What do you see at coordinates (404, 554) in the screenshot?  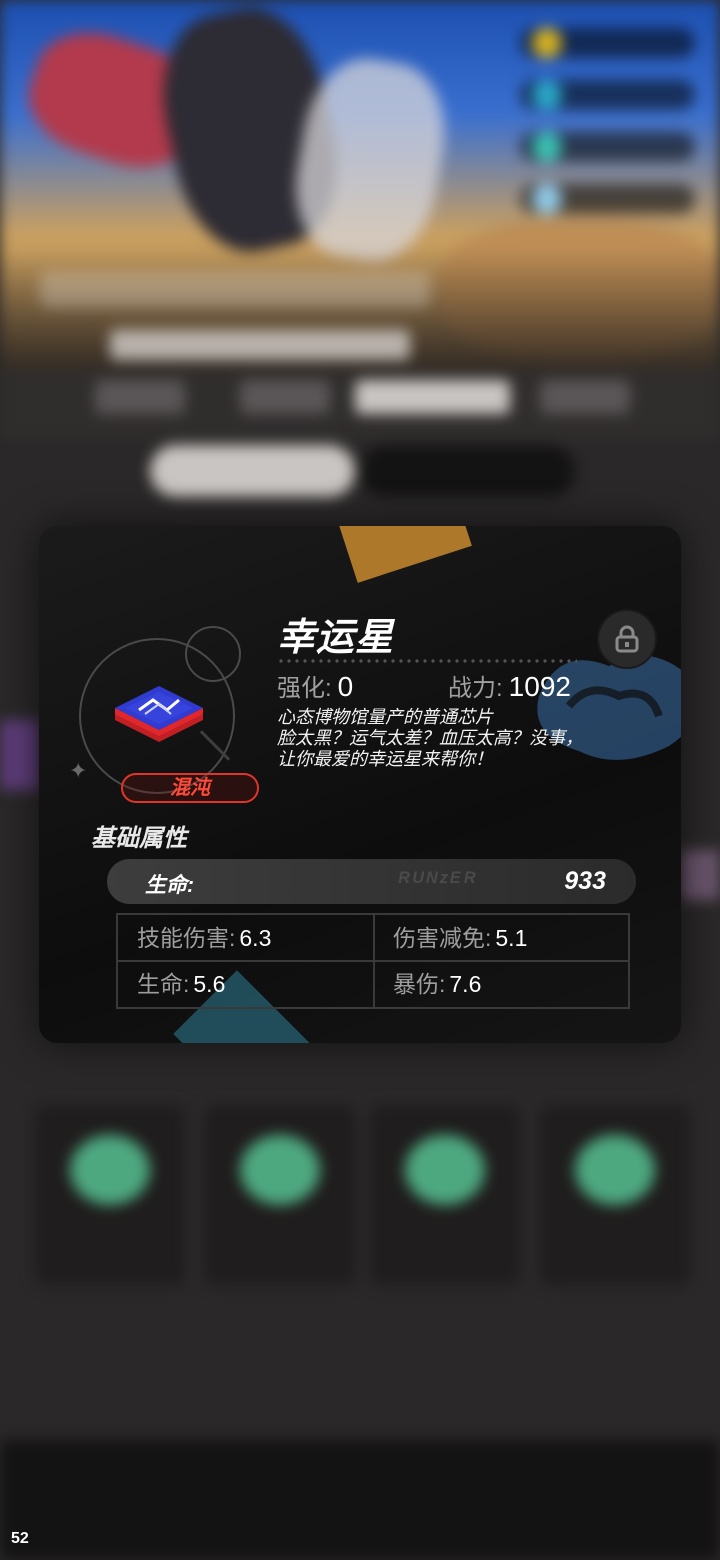 I see `decor-shape` at bounding box center [404, 554].